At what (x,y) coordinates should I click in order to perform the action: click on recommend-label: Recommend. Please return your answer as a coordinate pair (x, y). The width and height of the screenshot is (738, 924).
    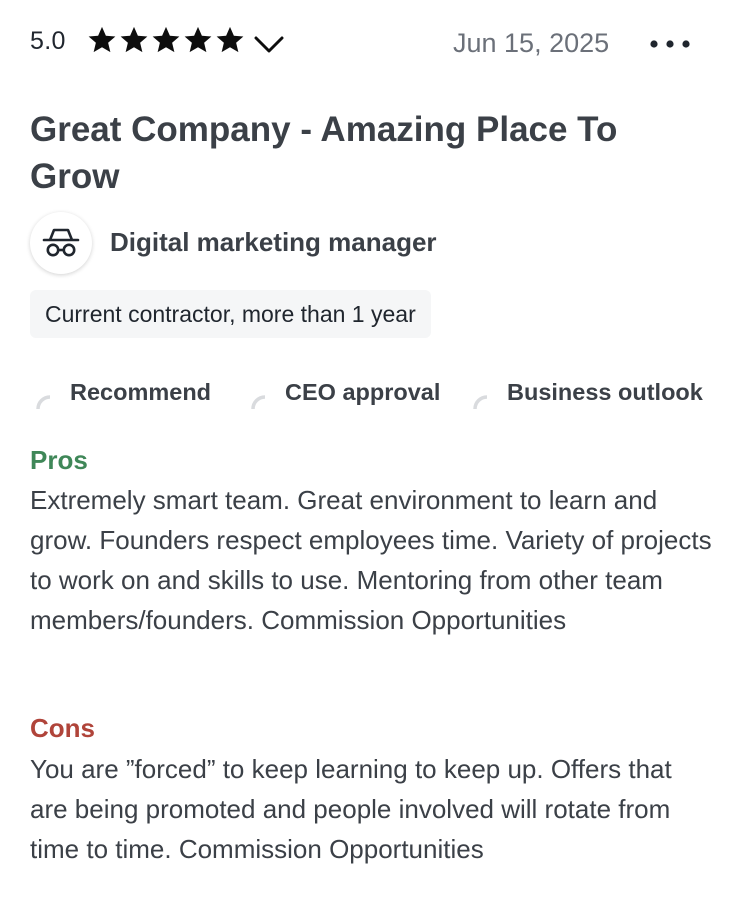
    Looking at the image, I should click on (141, 392).